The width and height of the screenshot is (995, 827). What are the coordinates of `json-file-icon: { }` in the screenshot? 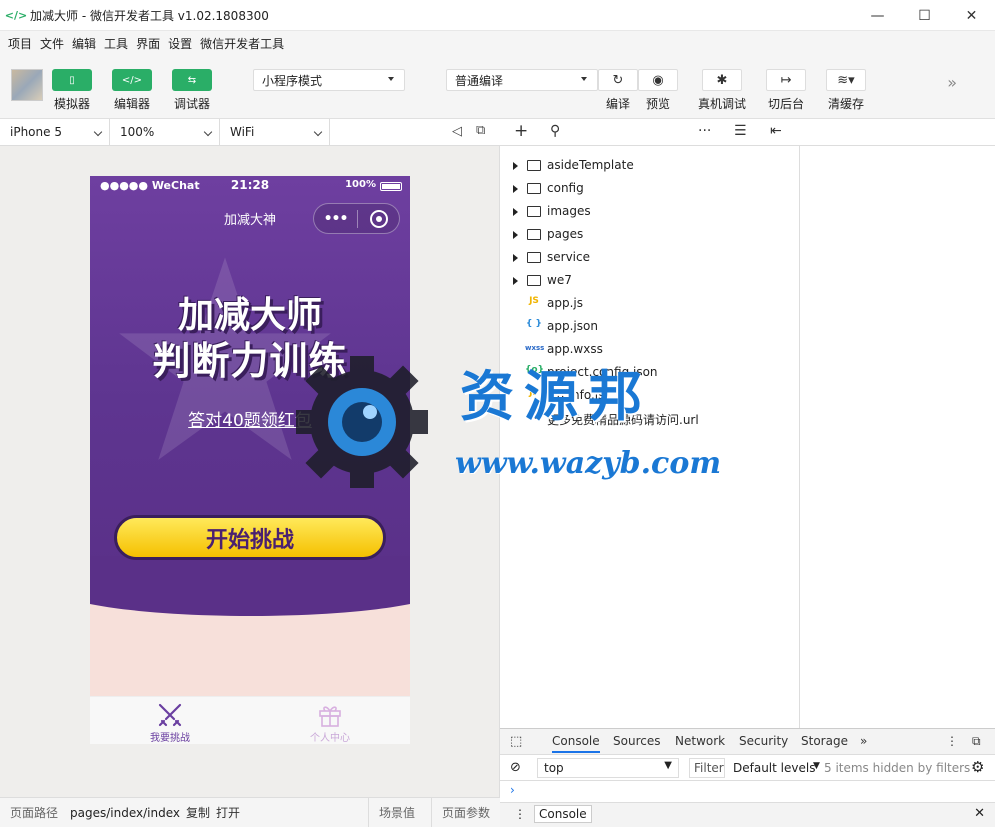 It's located at (534, 324).